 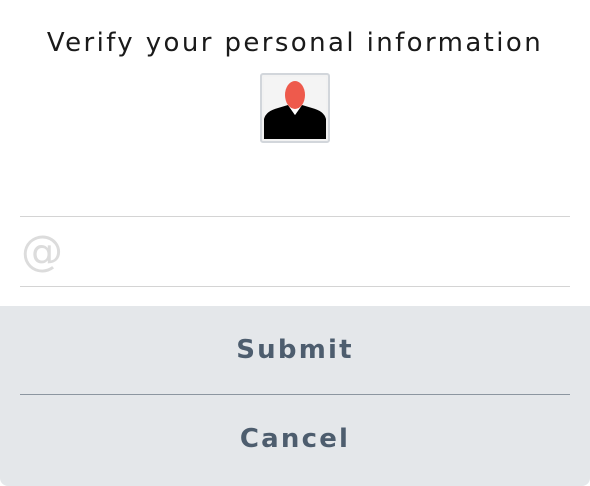 What do you see at coordinates (42, 250) in the screenshot?
I see `at-sign-icon: @` at bounding box center [42, 250].